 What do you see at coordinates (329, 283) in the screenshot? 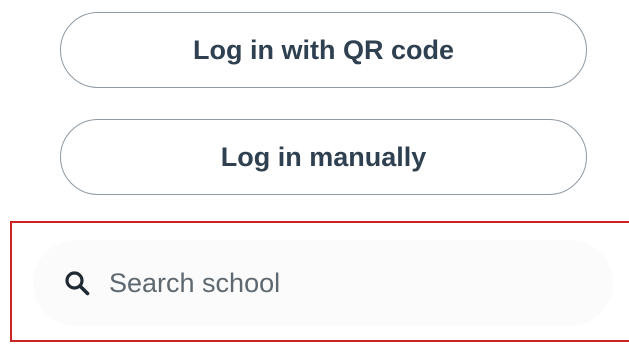
I see `search-input` at bounding box center [329, 283].